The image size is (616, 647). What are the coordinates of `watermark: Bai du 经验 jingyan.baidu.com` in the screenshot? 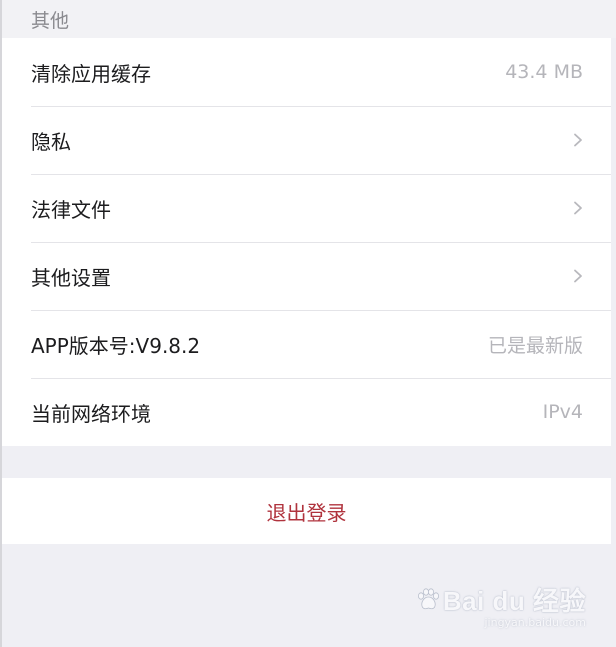 It's located at (500, 605).